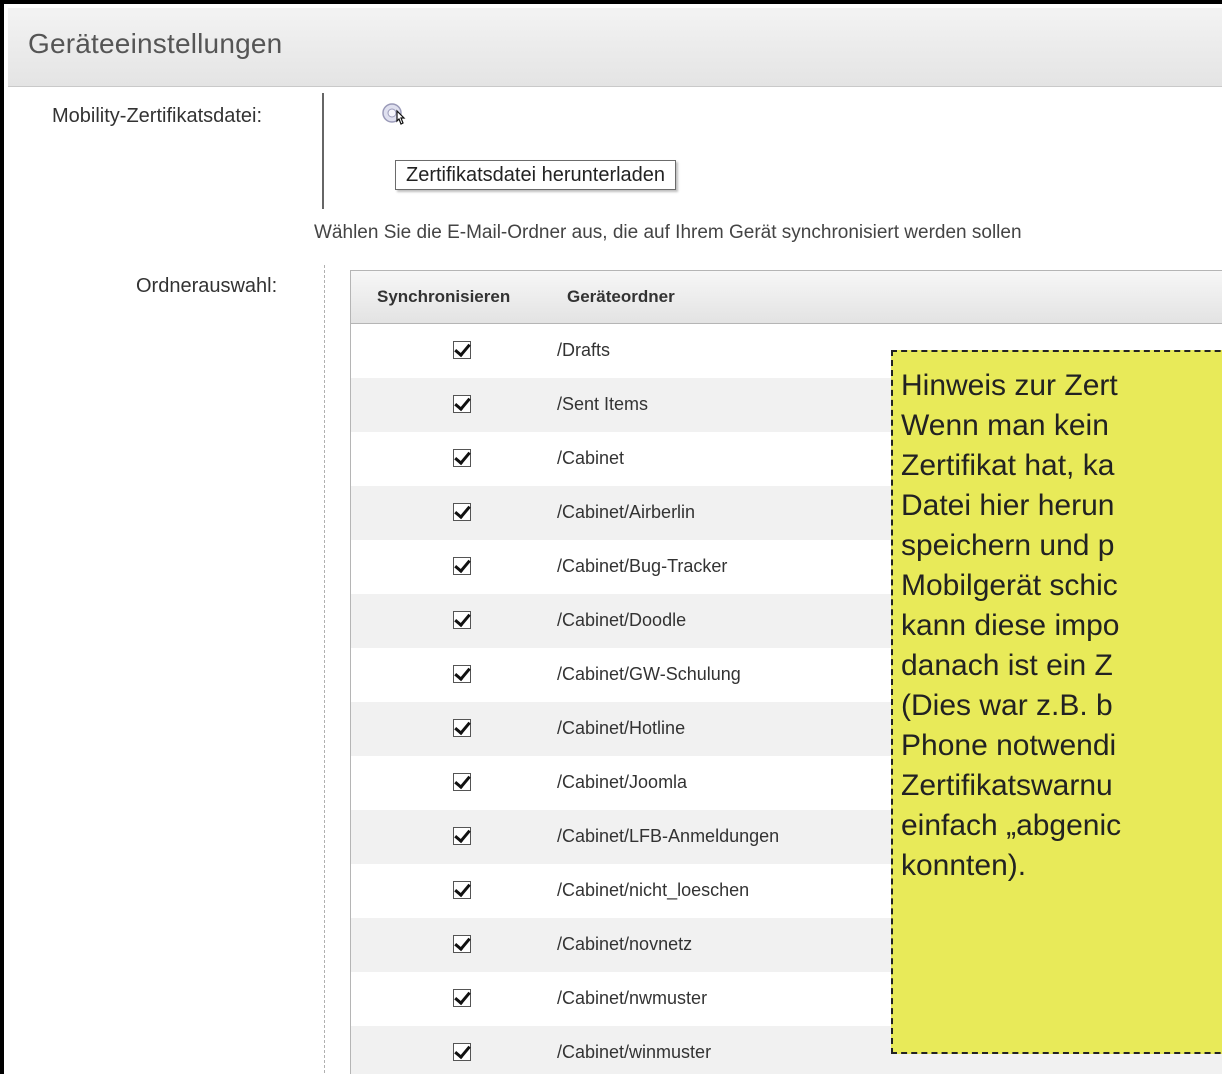 This screenshot has width=1222, height=1074. I want to click on certificate-download-icon, so click(394, 115).